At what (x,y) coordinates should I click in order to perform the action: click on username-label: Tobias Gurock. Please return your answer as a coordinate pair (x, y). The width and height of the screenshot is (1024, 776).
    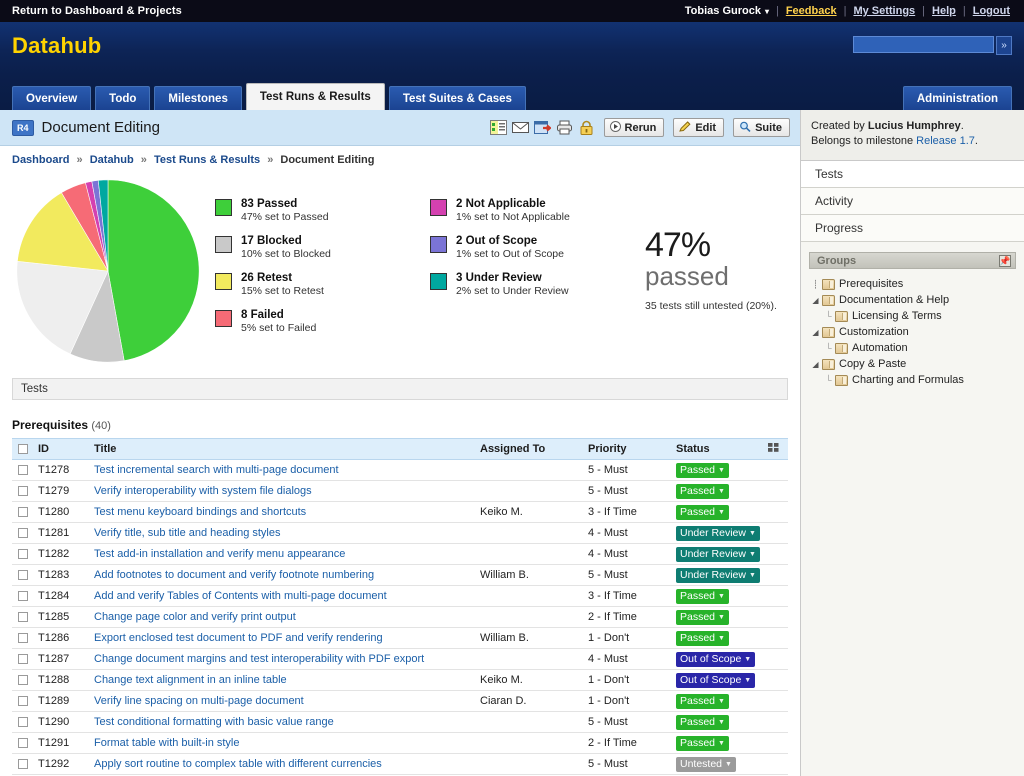
    Looking at the image, I should click on (723, 11).